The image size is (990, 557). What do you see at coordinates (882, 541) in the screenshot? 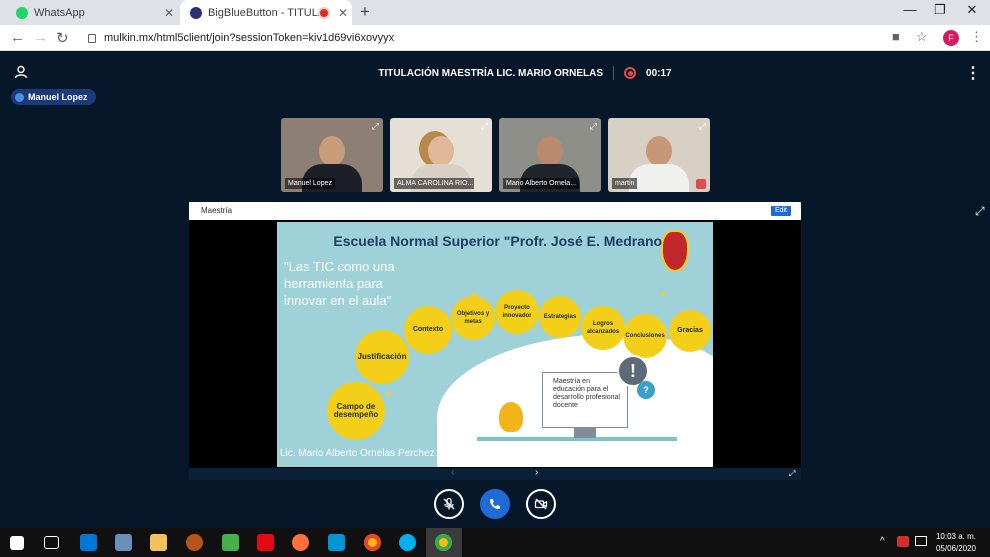
I see `tray-expand-icon: ^` at bounding box center [882, 541].